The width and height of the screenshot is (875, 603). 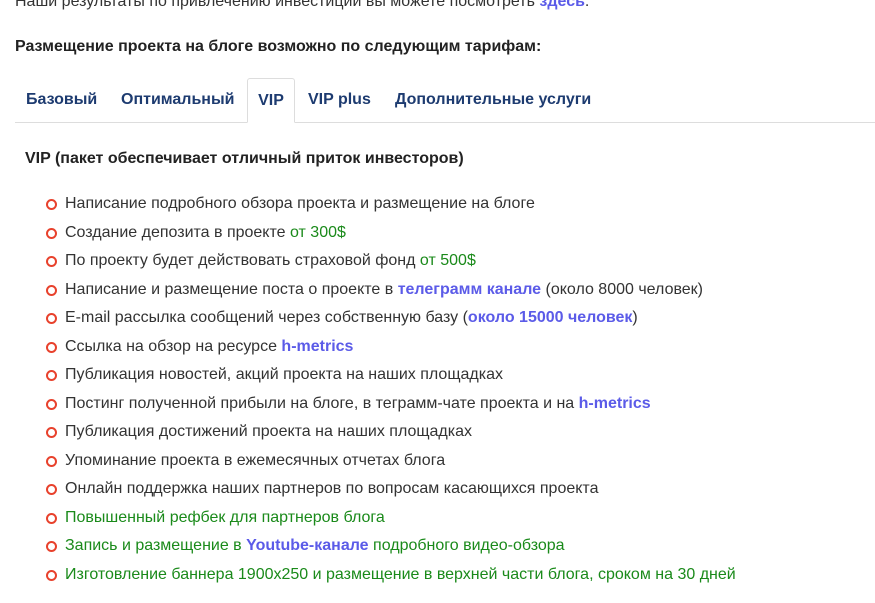 I want to click on item-text: Повышенный рефбек для партнеров блога, so click(x=225, y=517).